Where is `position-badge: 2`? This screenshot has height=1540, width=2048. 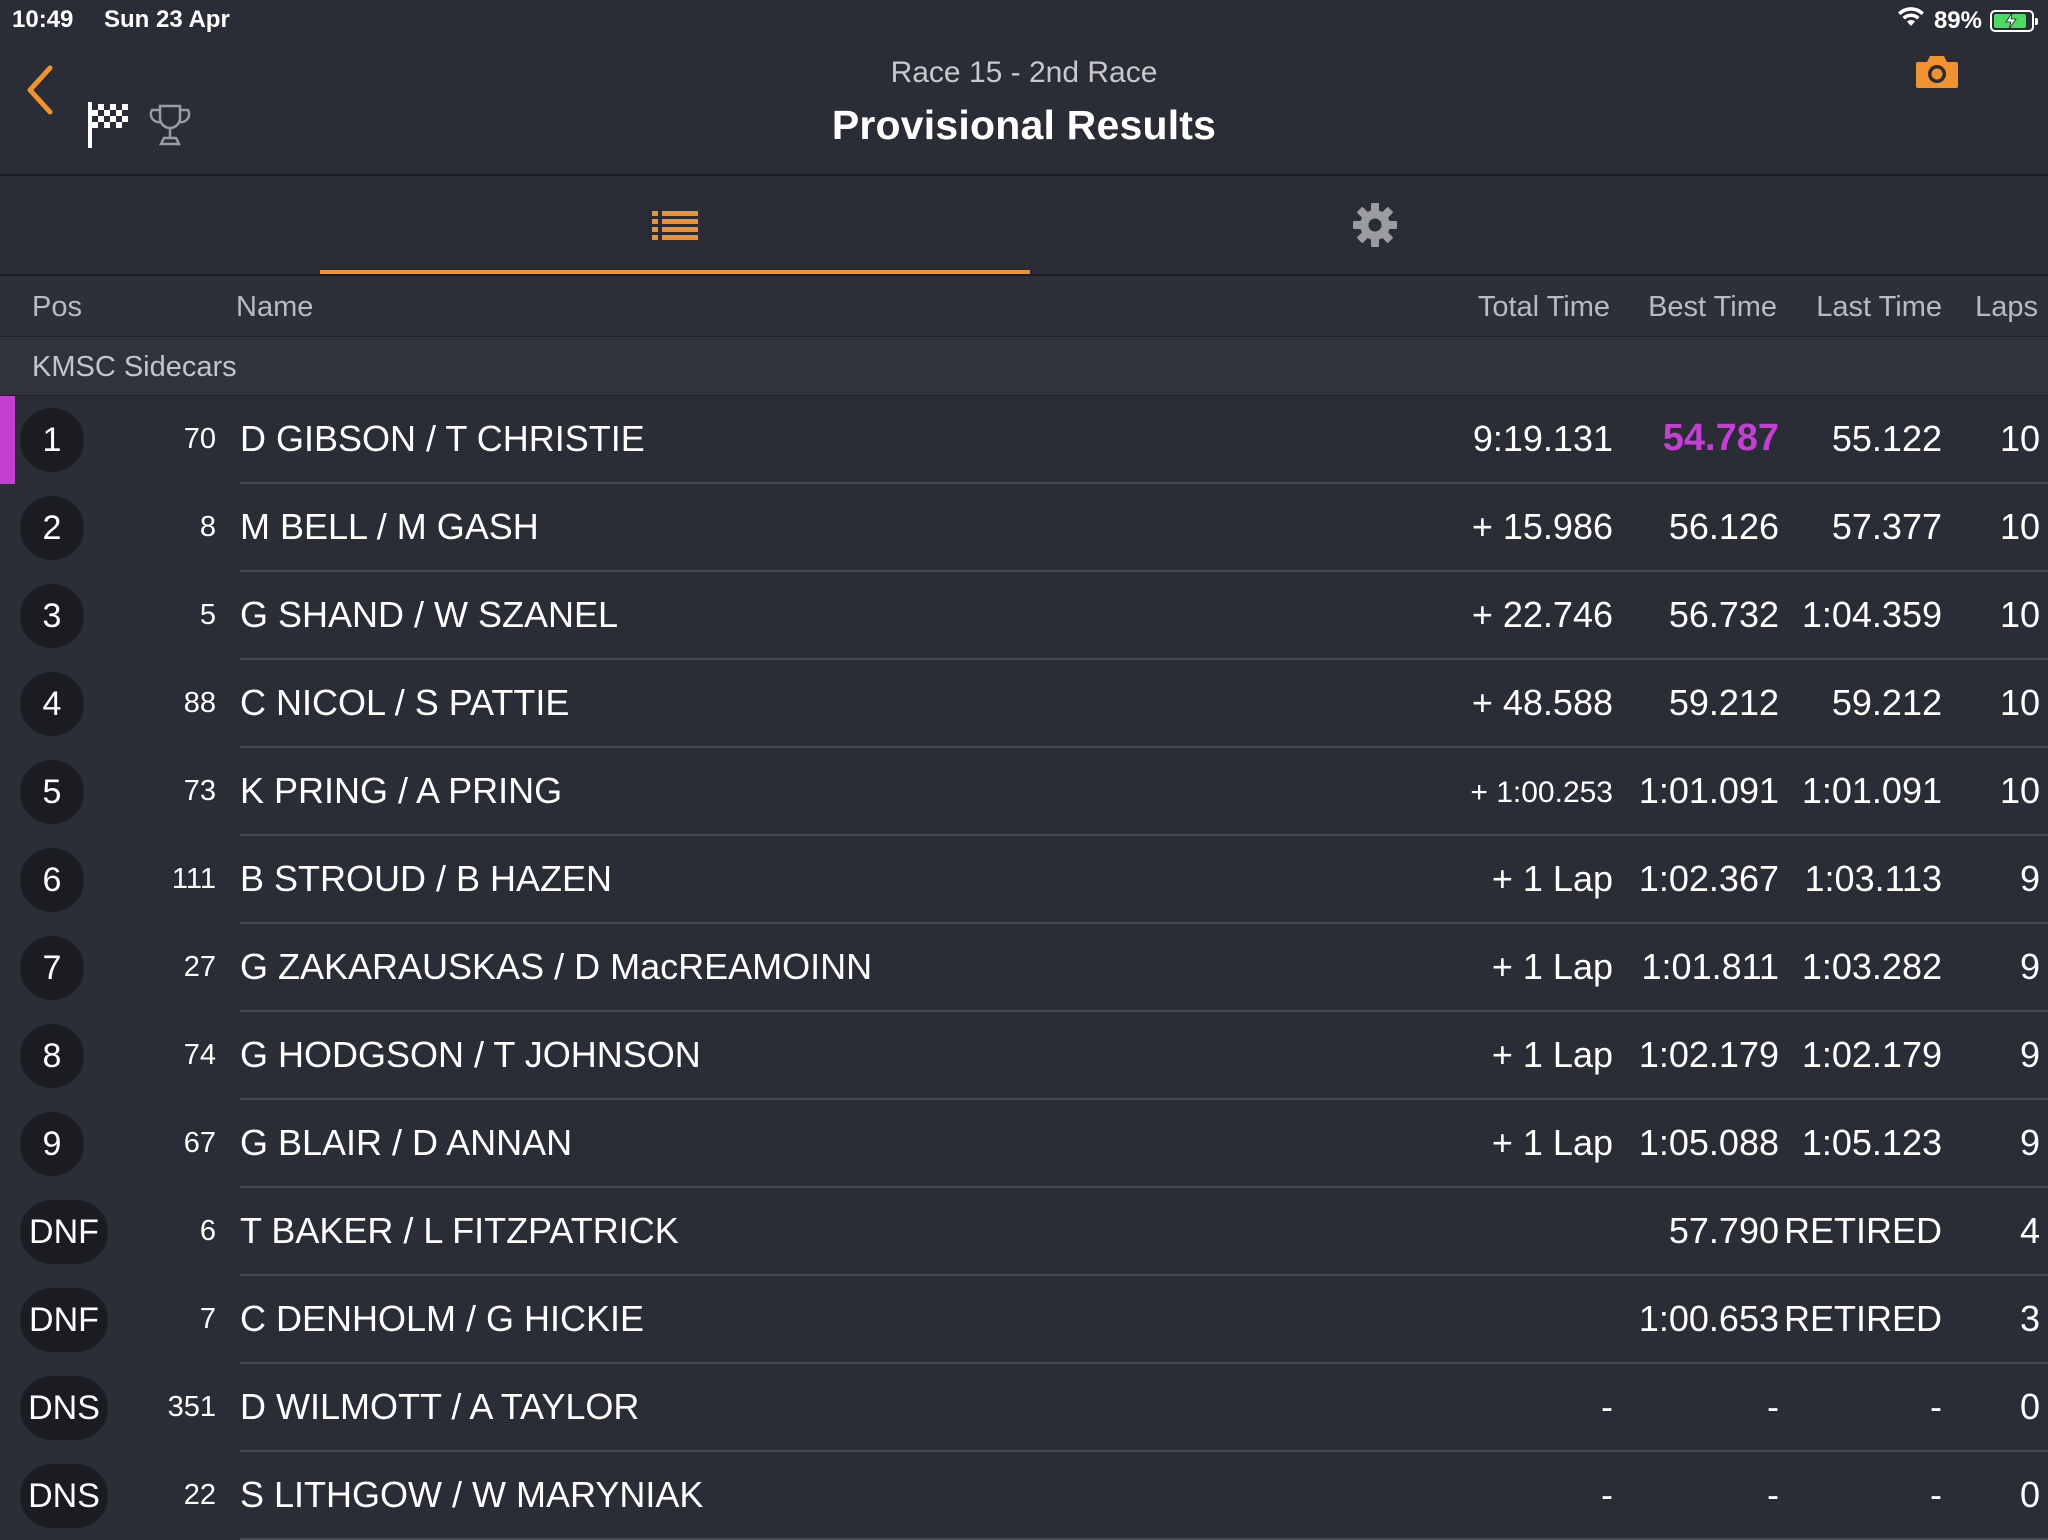 position-badge: 2 is located at coordinates (52, 528).